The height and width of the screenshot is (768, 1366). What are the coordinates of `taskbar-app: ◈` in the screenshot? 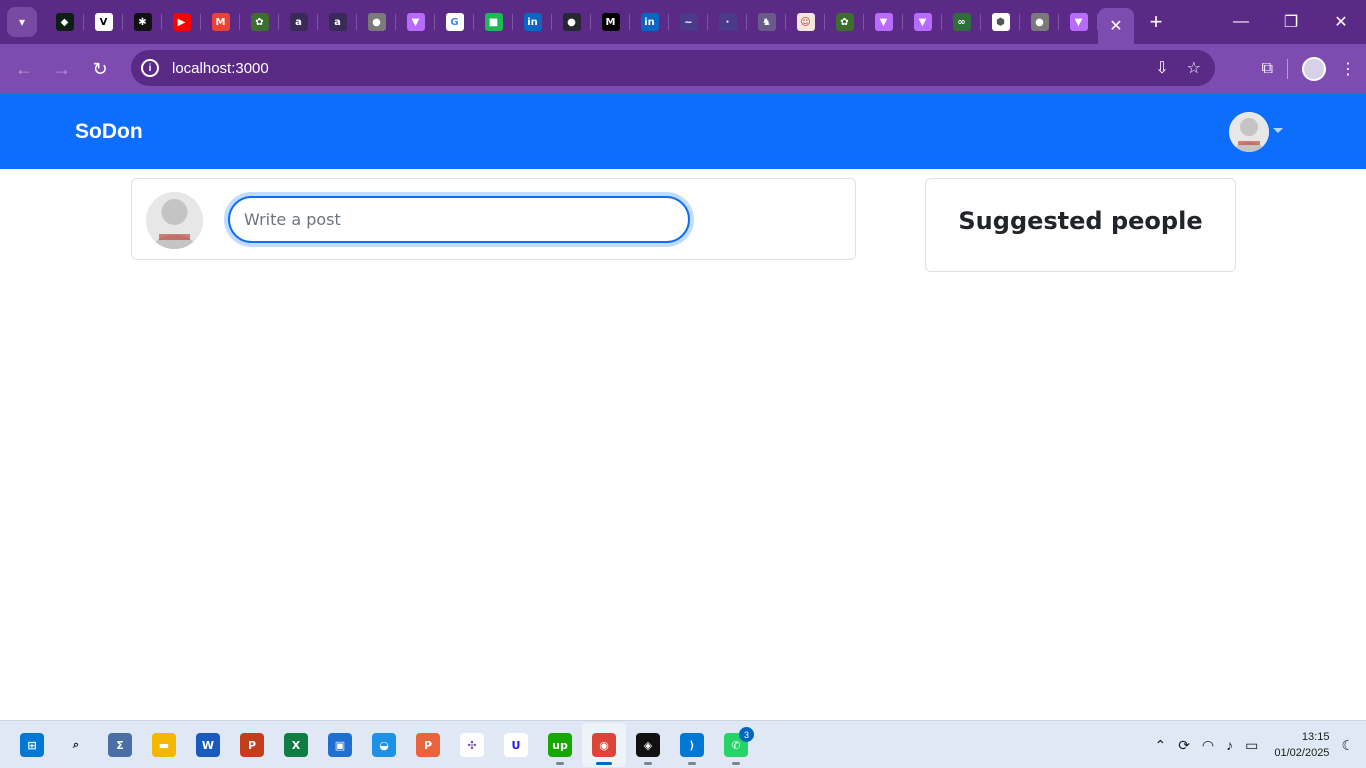 It's located at (648, 745).